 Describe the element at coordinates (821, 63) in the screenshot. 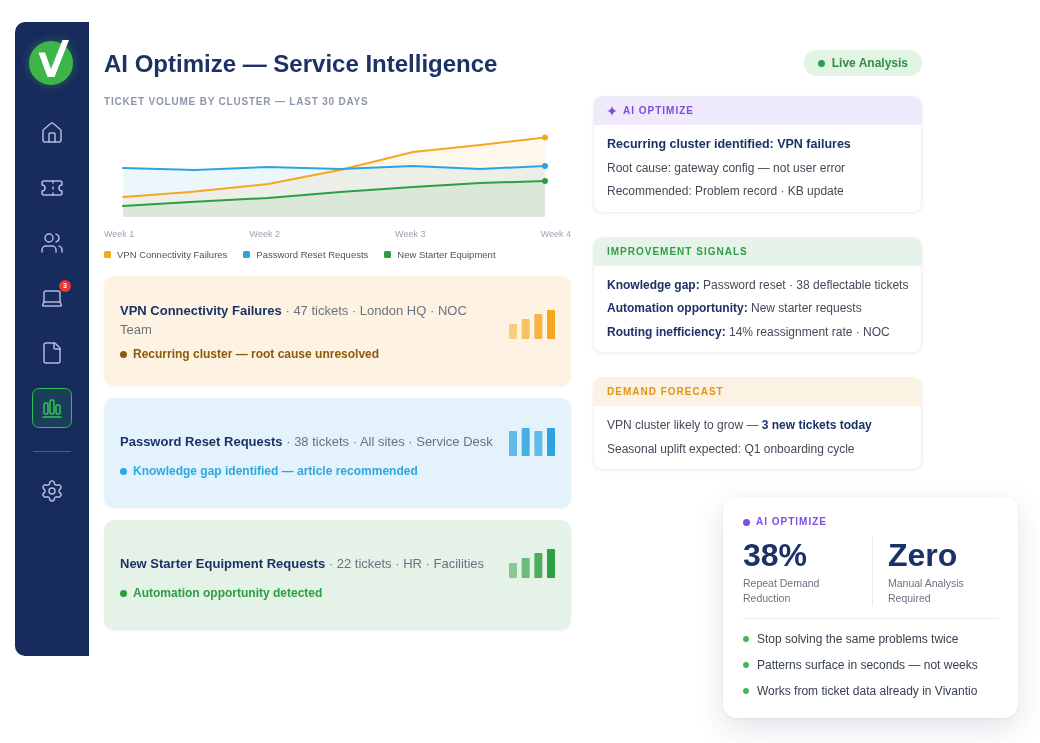

I see `live-dot-icon` at that location.